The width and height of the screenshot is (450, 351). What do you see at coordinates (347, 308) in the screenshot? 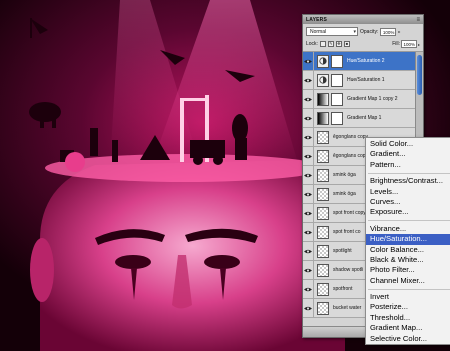
I see `layer-name: bucket water` at bounding box center [347, 308].